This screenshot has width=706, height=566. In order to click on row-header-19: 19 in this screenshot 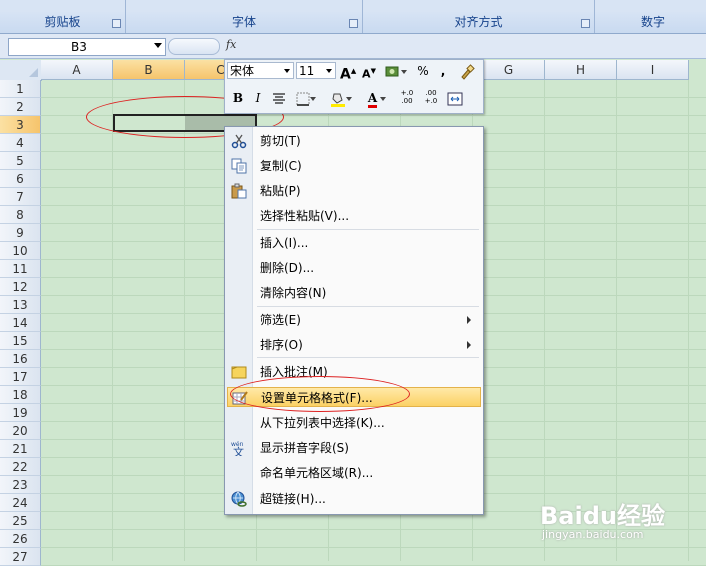, I will do `click(20, 413)`.